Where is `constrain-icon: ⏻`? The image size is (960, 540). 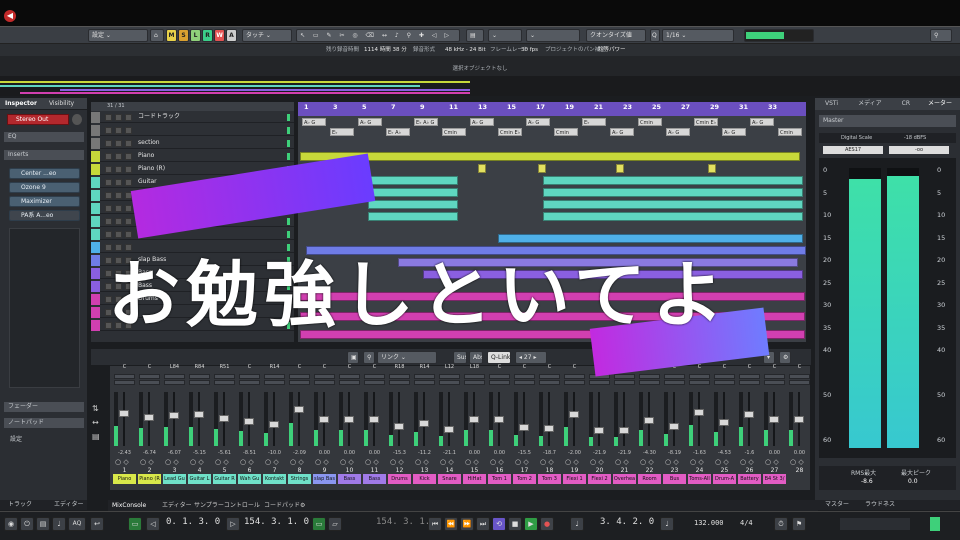 constrain-icon: ⏻ is located at coordinates (27, 524).